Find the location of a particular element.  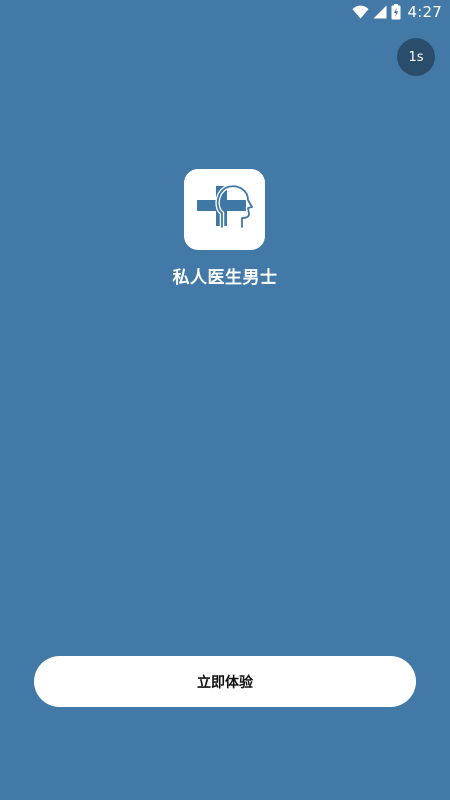

battery-charging-icon is located at coordinates (396, 12).